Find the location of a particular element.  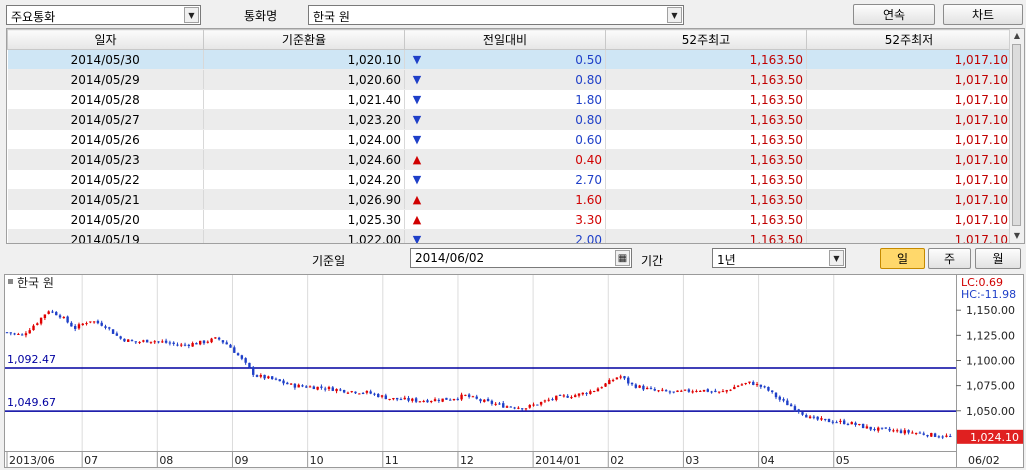

table-row: 2014/05/23 1,024.60 ▲ 0.40 1,163.50 1,017.10 is located at coordinates (509, 159).